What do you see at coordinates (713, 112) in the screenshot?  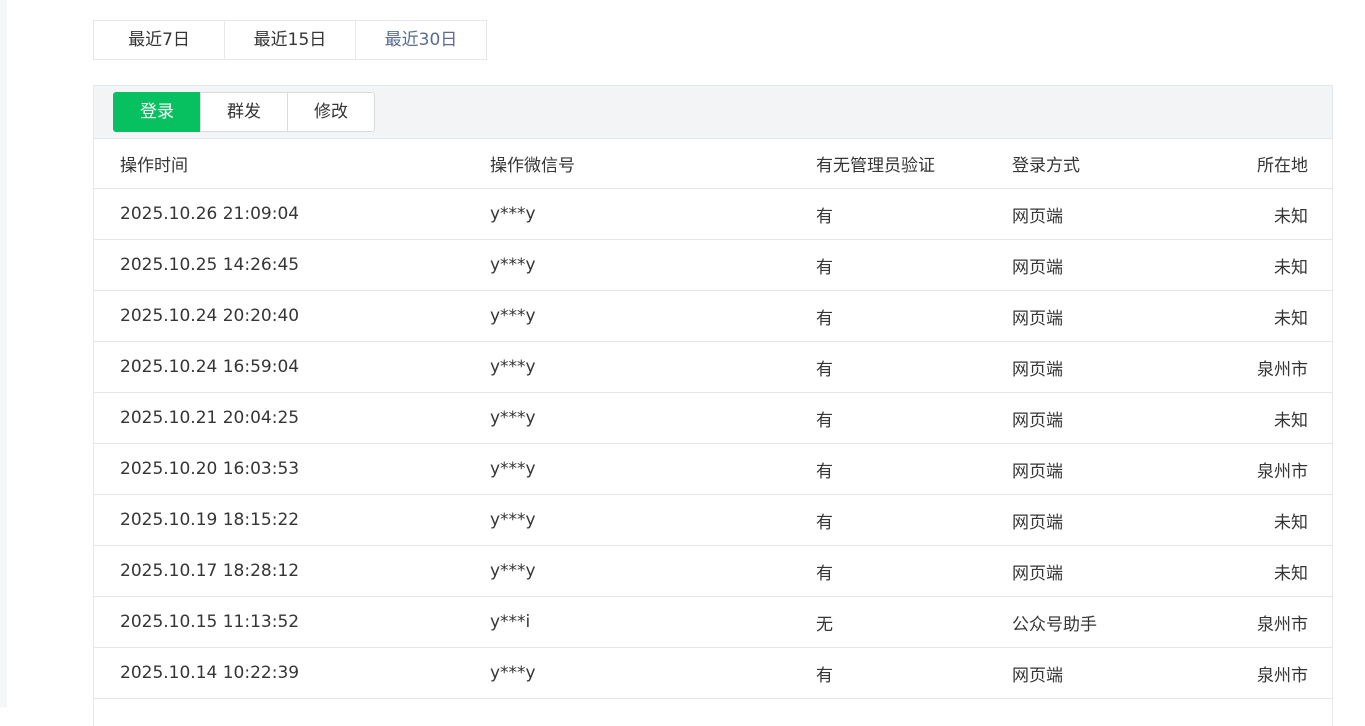 I see `panel-header: 登录 群发 修改` at bounding box center [713, 112].